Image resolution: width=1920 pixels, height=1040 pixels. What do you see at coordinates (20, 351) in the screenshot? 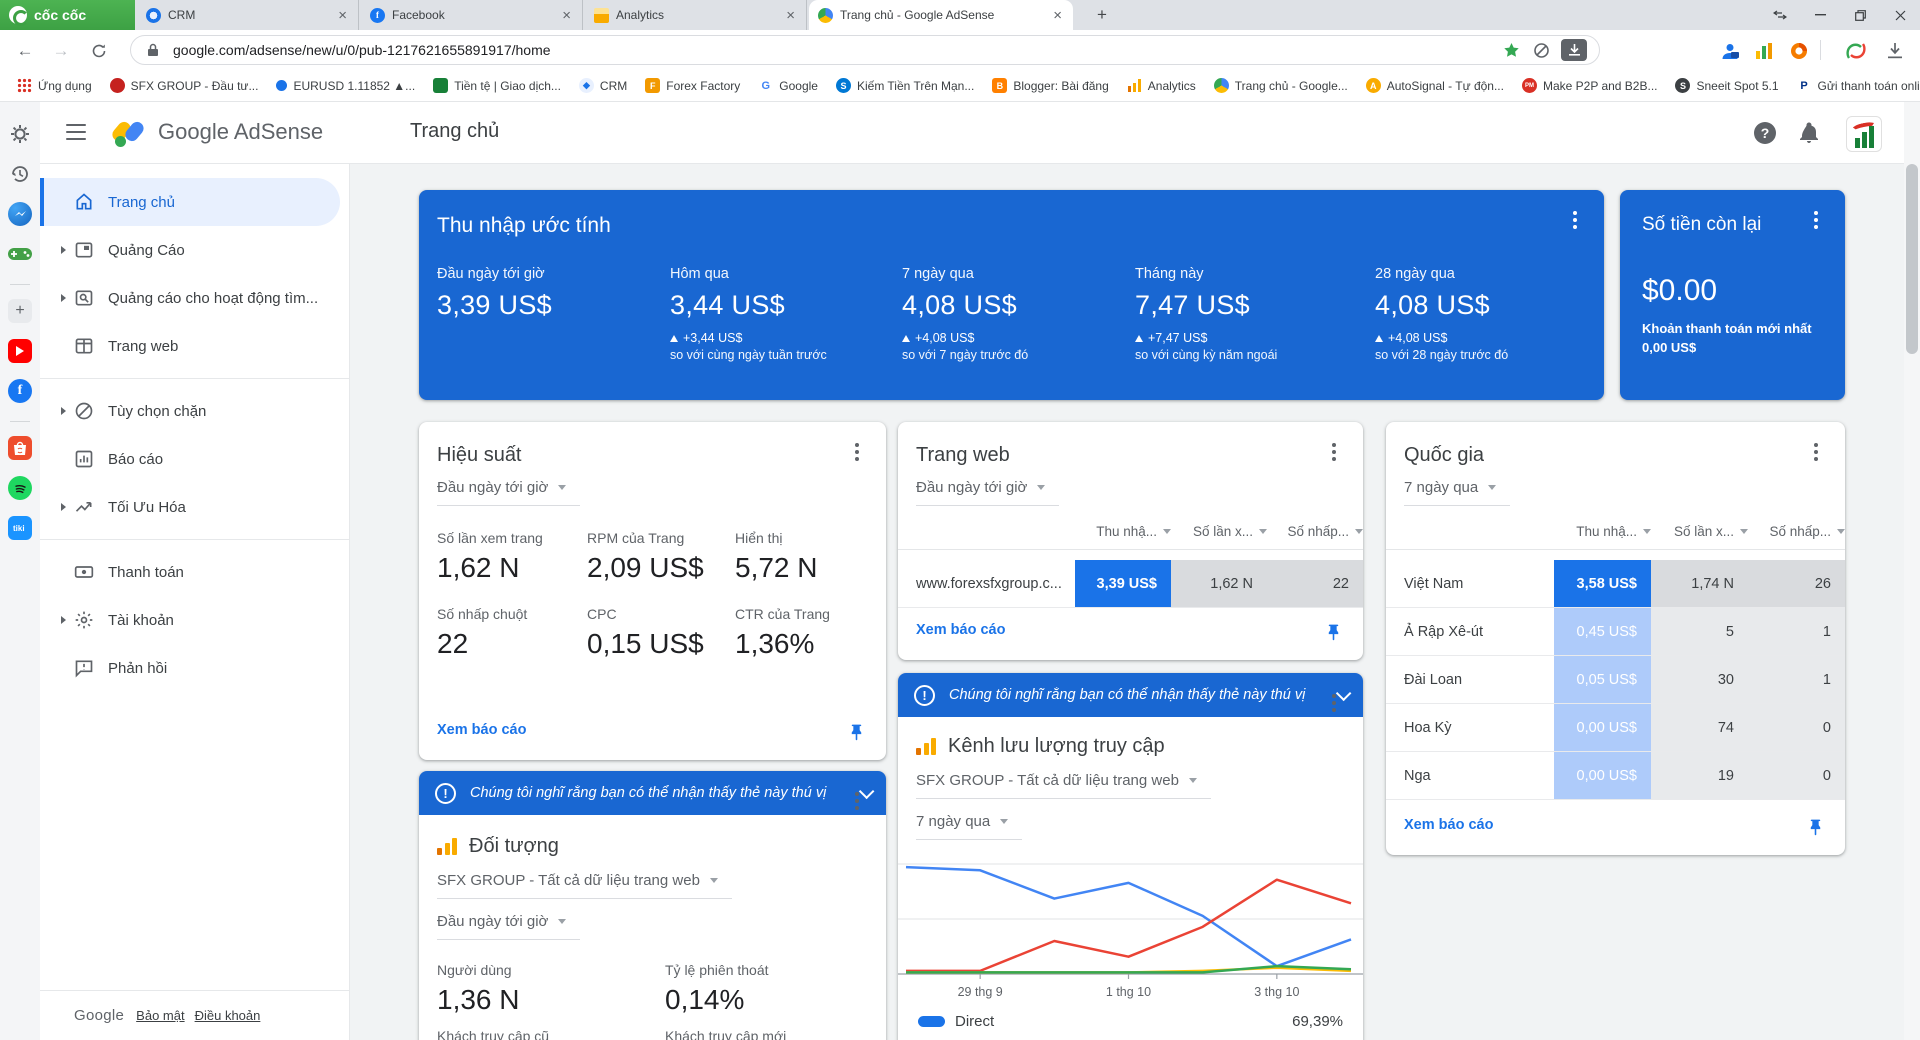
I see `youtube-icon` at bounding box center [20, 351].